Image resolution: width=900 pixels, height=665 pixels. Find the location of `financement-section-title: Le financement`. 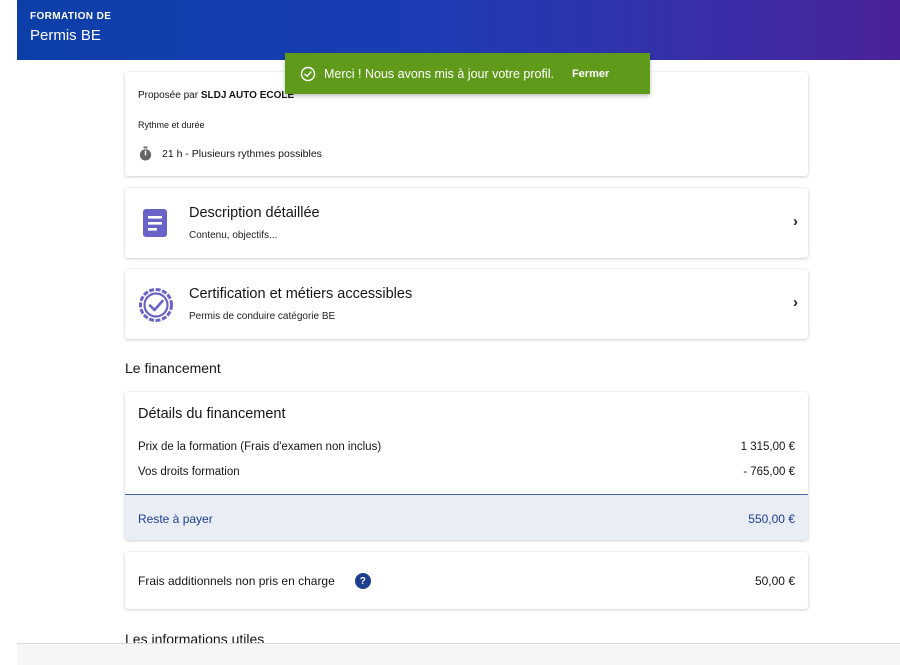

financement-section-title: Le financement is located at coordinates (173, 368).